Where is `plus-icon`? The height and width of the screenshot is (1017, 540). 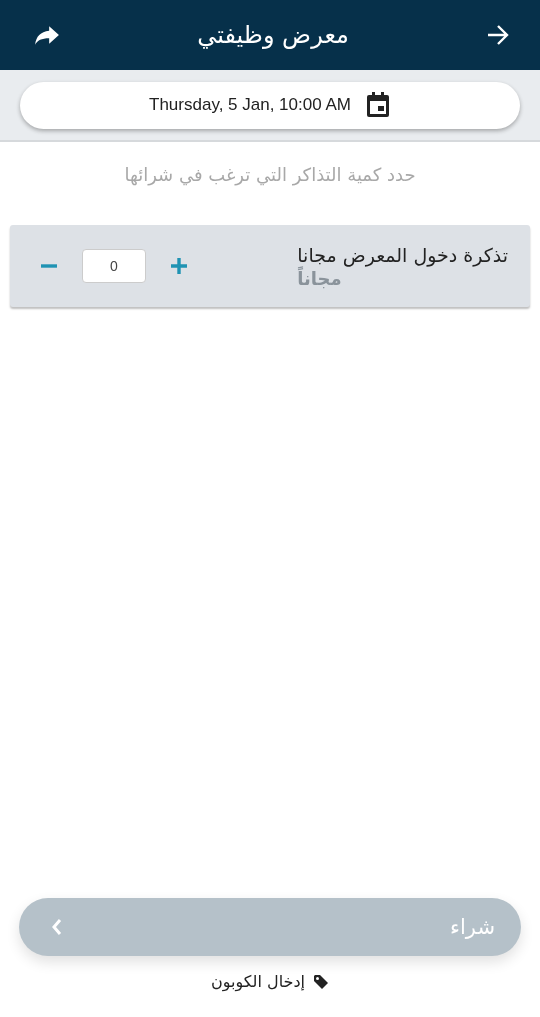 plus-icon is located at coordinates (179, 266).